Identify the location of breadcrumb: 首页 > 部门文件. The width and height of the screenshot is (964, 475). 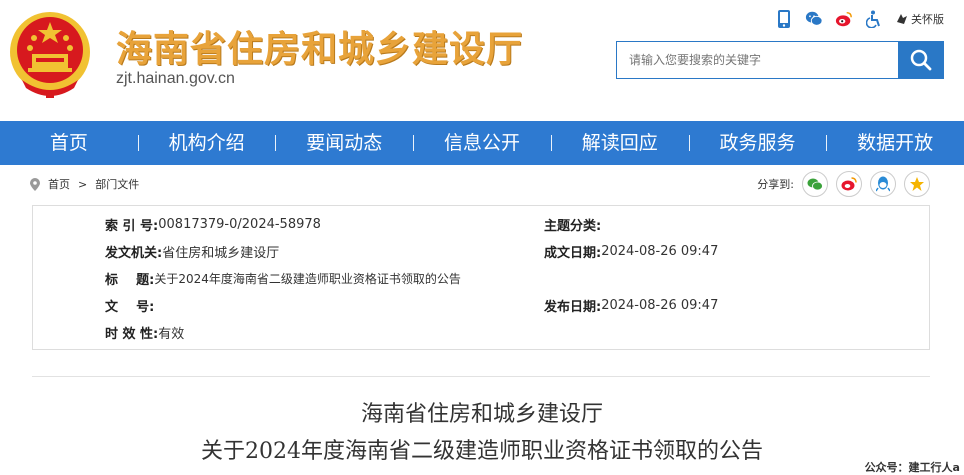
(84, 184).